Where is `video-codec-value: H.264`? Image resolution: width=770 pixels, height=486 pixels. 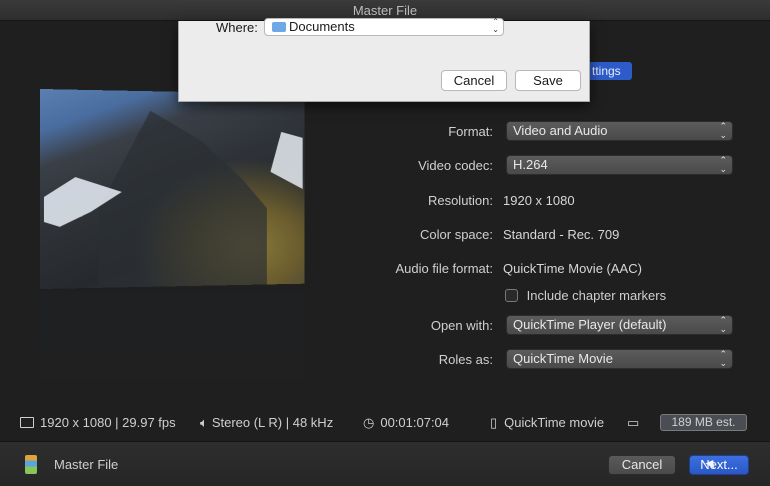
video-codec-value: H.264 is located at coordinates (530, 164).